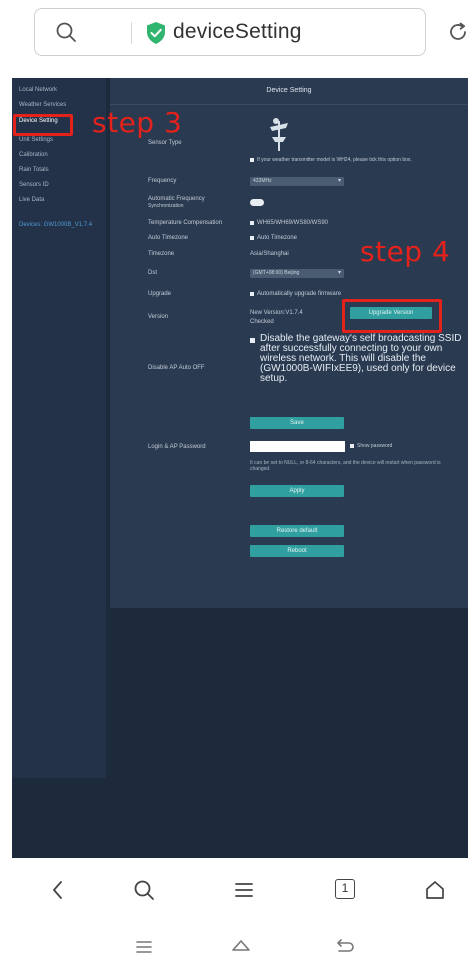  What do you see at coordinates (161, 254) in the screenshot?
I see `timezone-label: Timezone` at bounding box center [161, 254].